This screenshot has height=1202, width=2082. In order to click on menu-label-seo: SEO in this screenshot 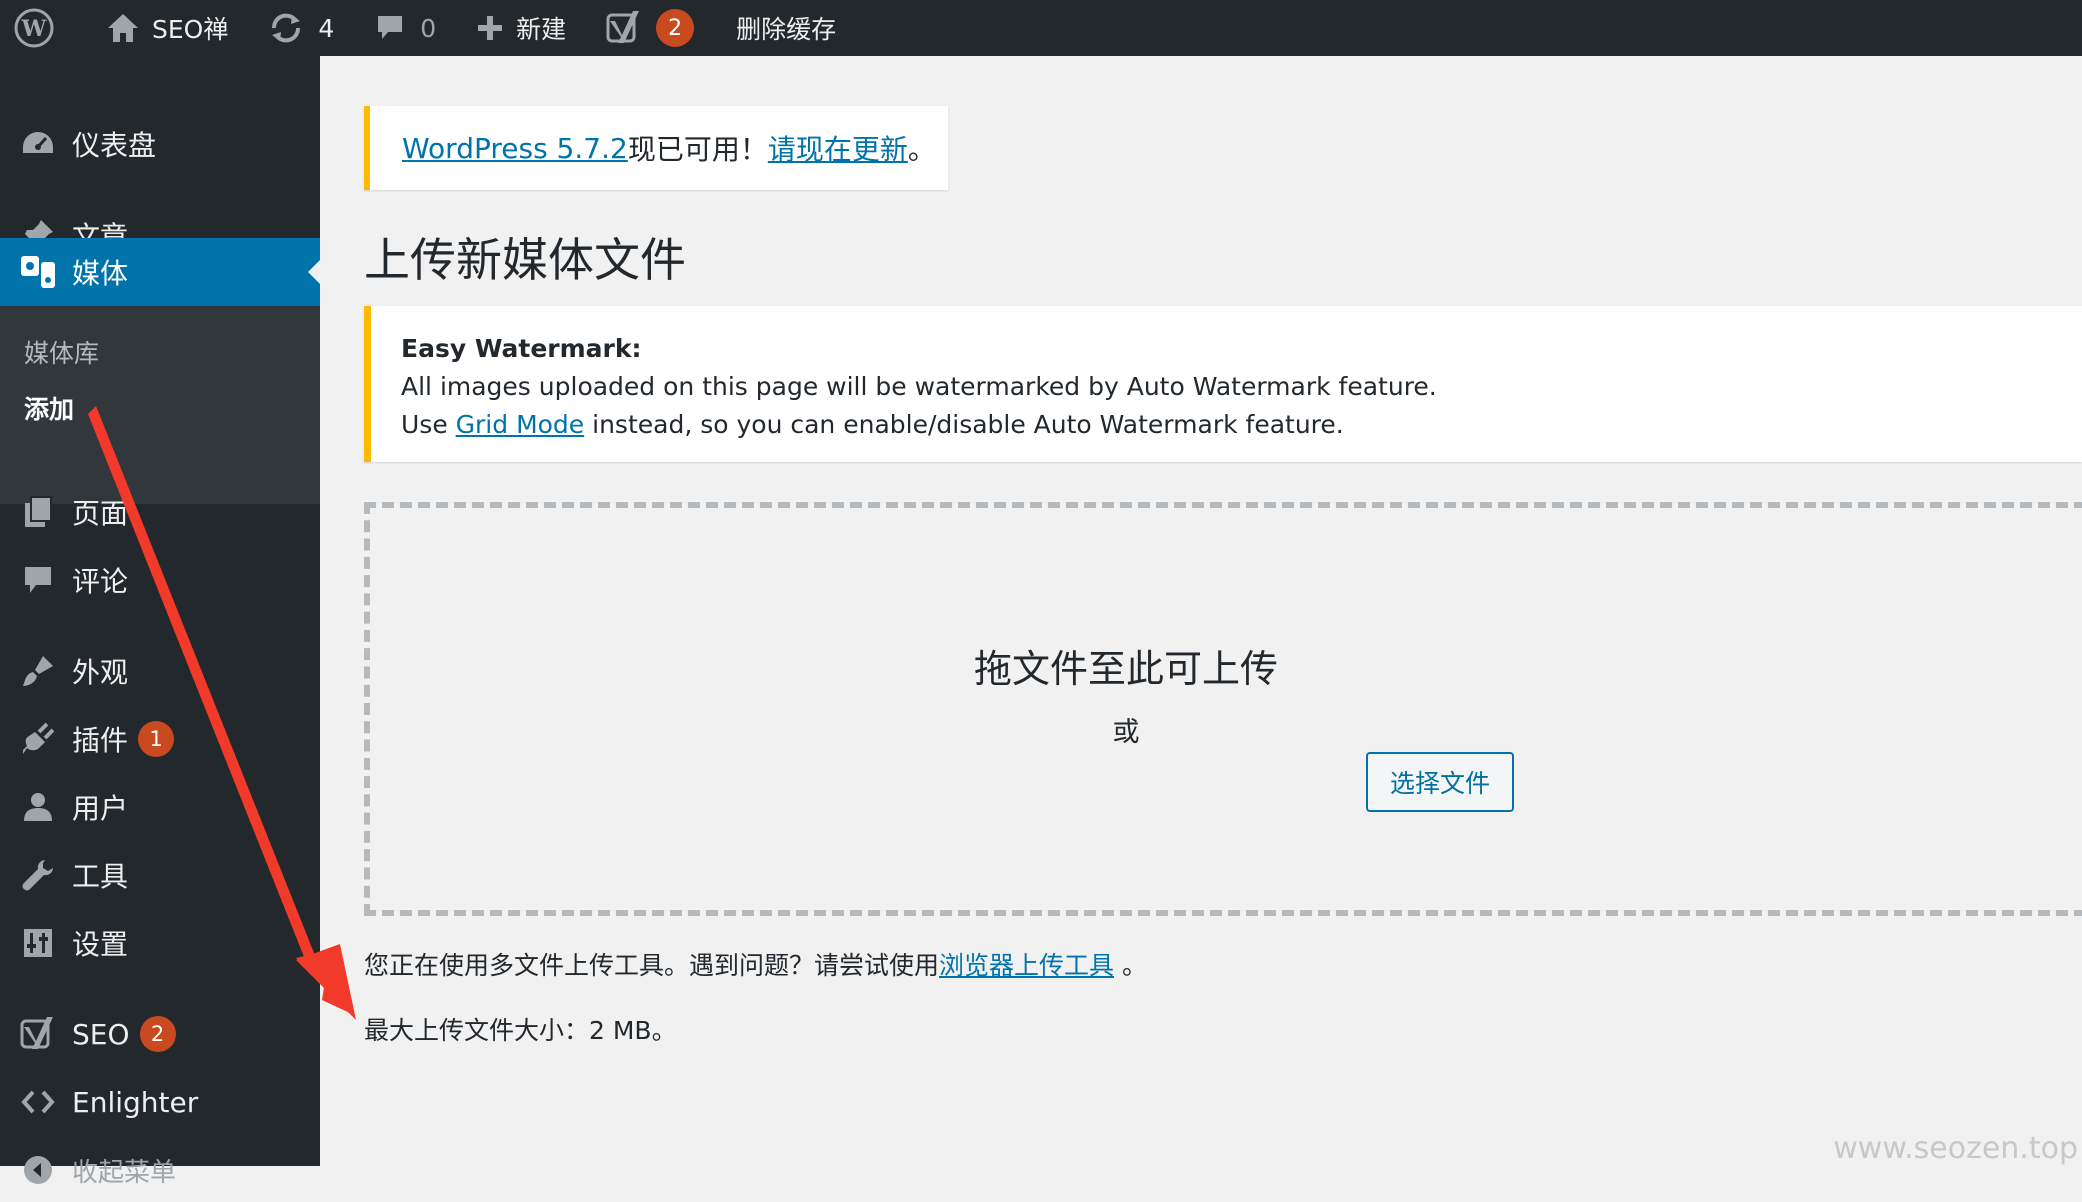, I will do `click(101, 1034)`.